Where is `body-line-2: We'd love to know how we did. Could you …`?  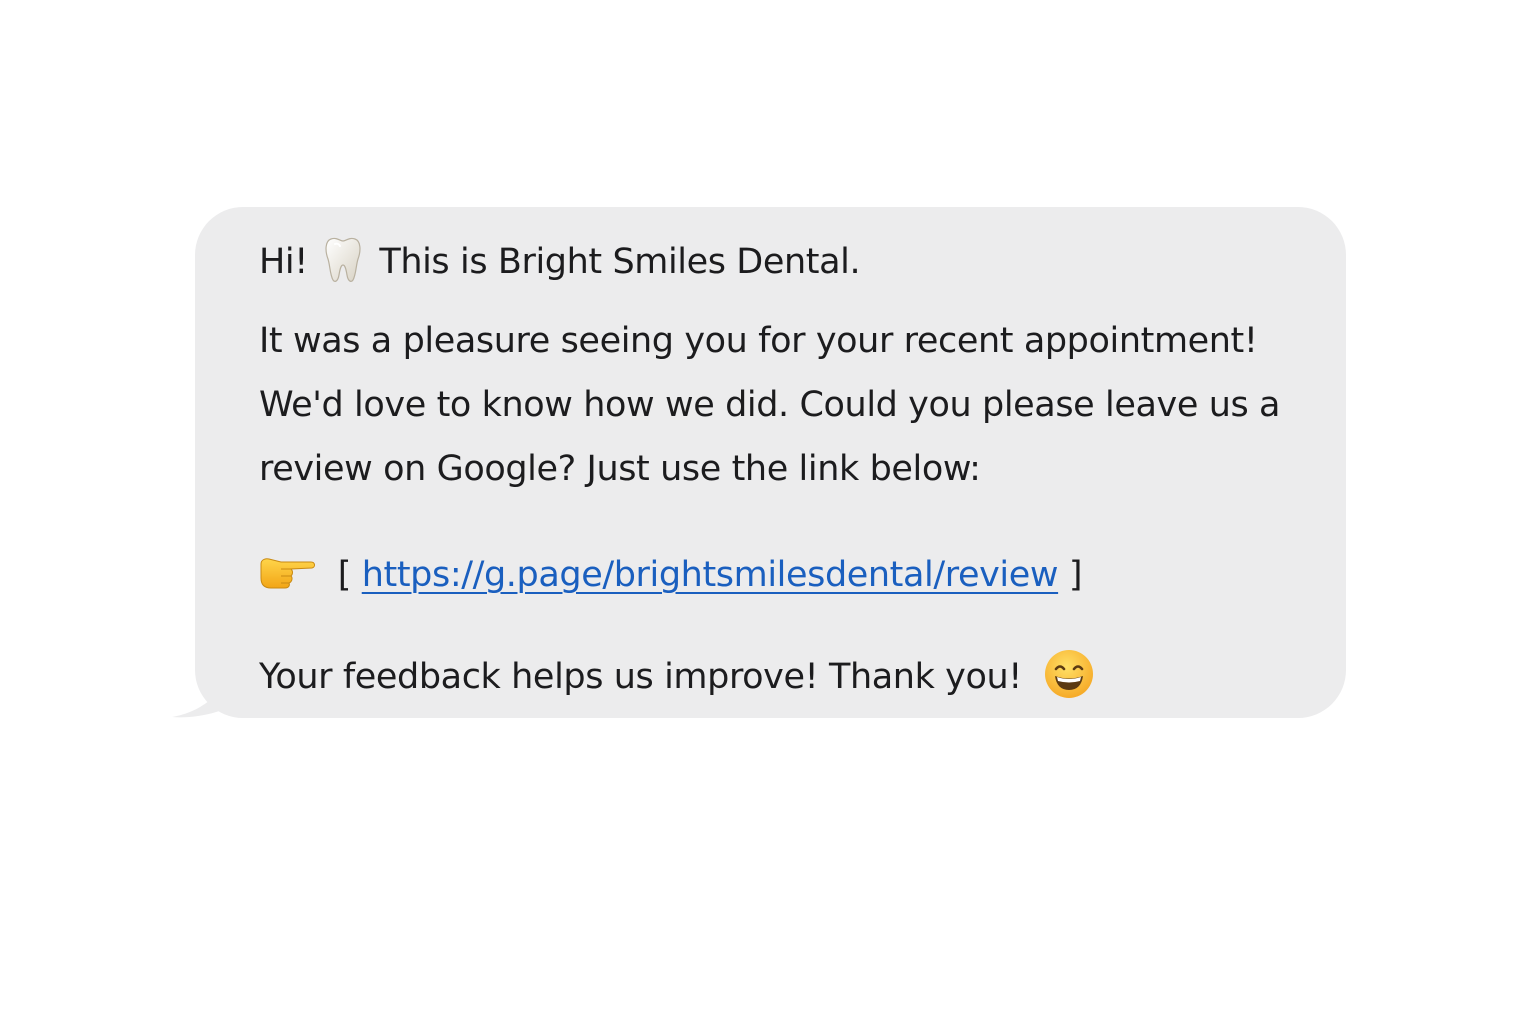
body-line-2: We'd love to know how we did. Could you … is located at coordinates (770, 405).